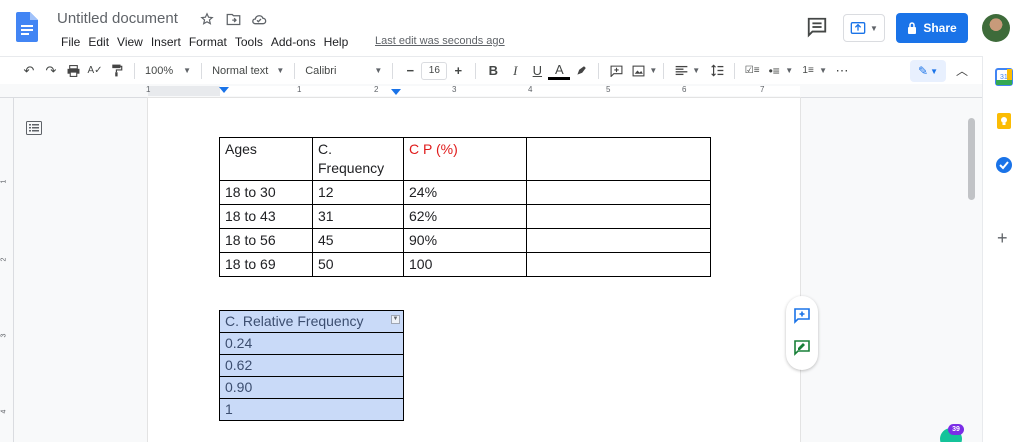 The image size is (1024, 442). Describe the element at coordinates (358, 159) in the screenshot. I see `table-cell: C. Frequency` at that location.